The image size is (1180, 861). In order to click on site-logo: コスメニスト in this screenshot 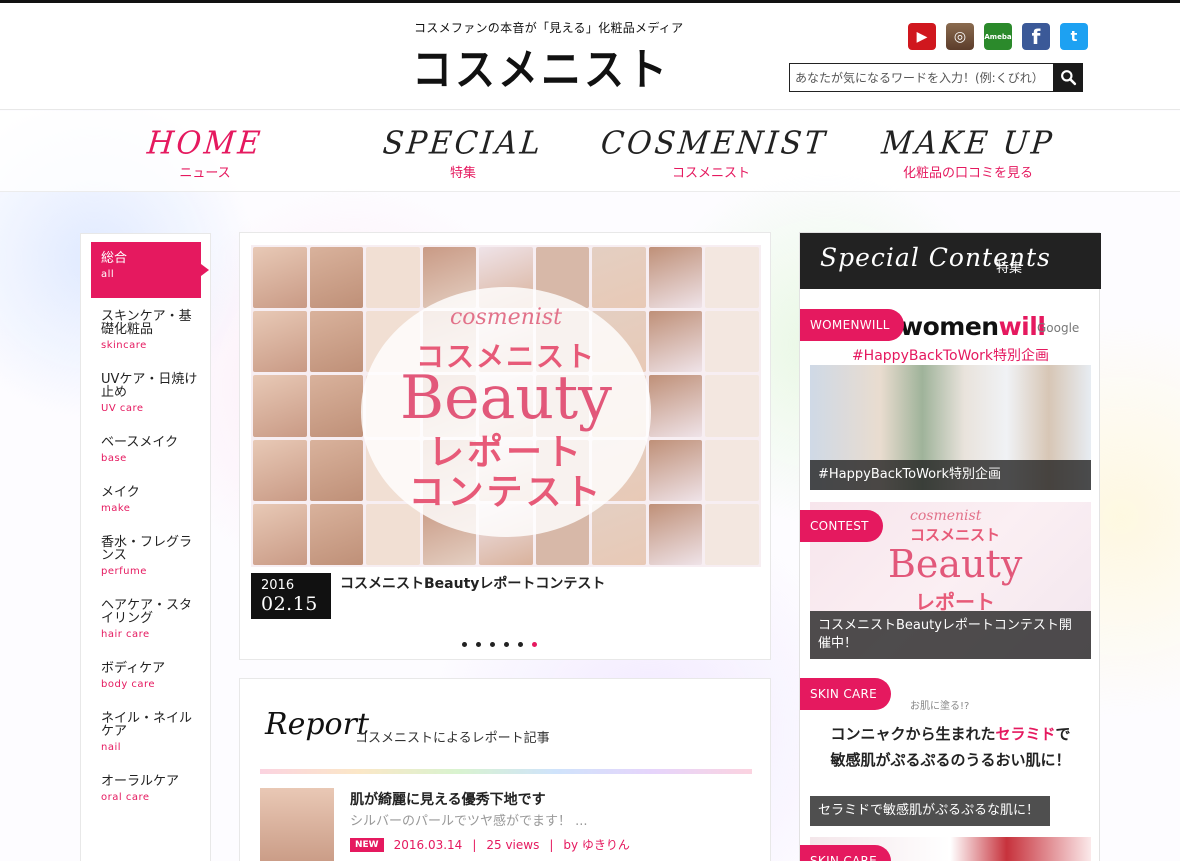, I will do `click(541, 66)`.